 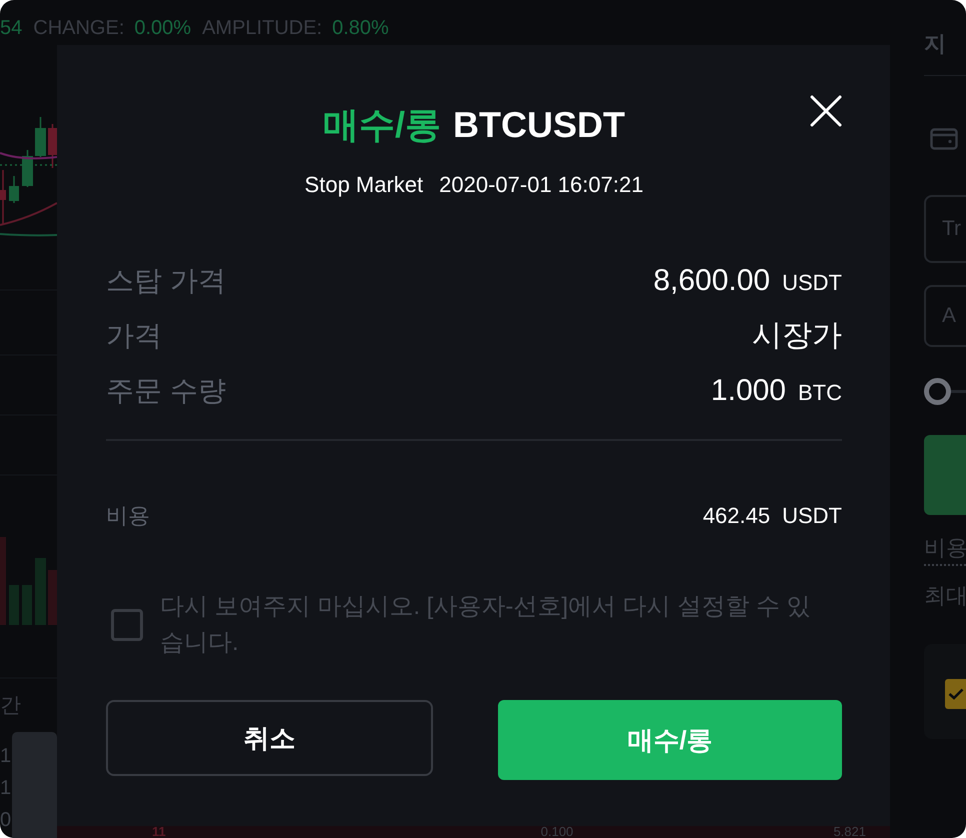 What do you see at coordinates (269, 738) in the screenshot?
I see `cancel-button: 취소` at bounding box center [269, 738].